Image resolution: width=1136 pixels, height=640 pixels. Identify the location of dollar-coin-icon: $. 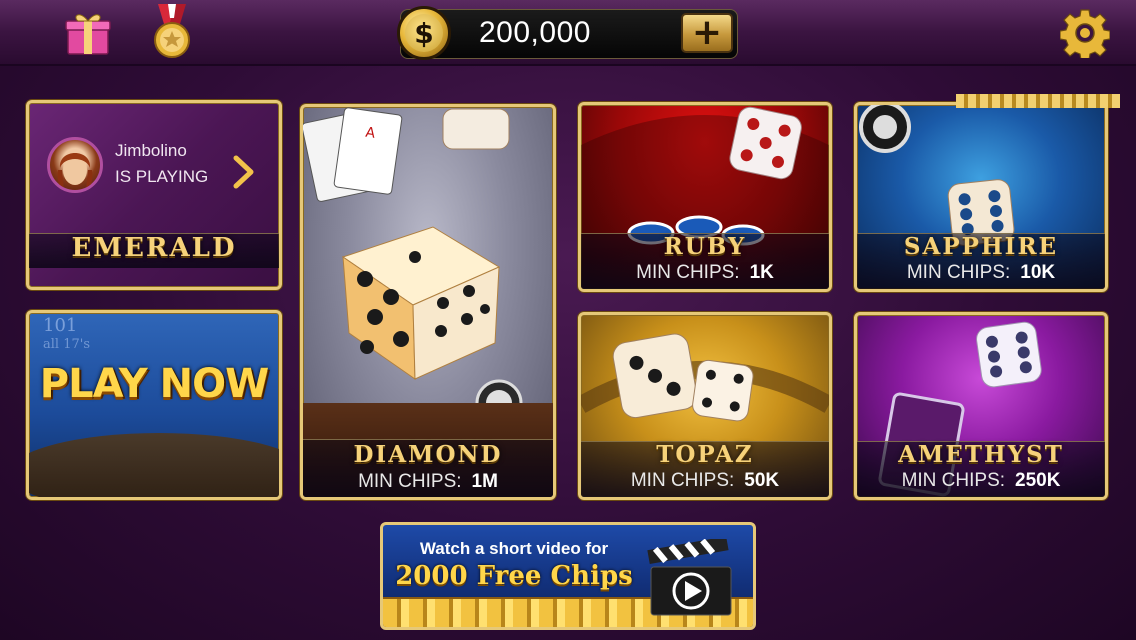
(424, 33).